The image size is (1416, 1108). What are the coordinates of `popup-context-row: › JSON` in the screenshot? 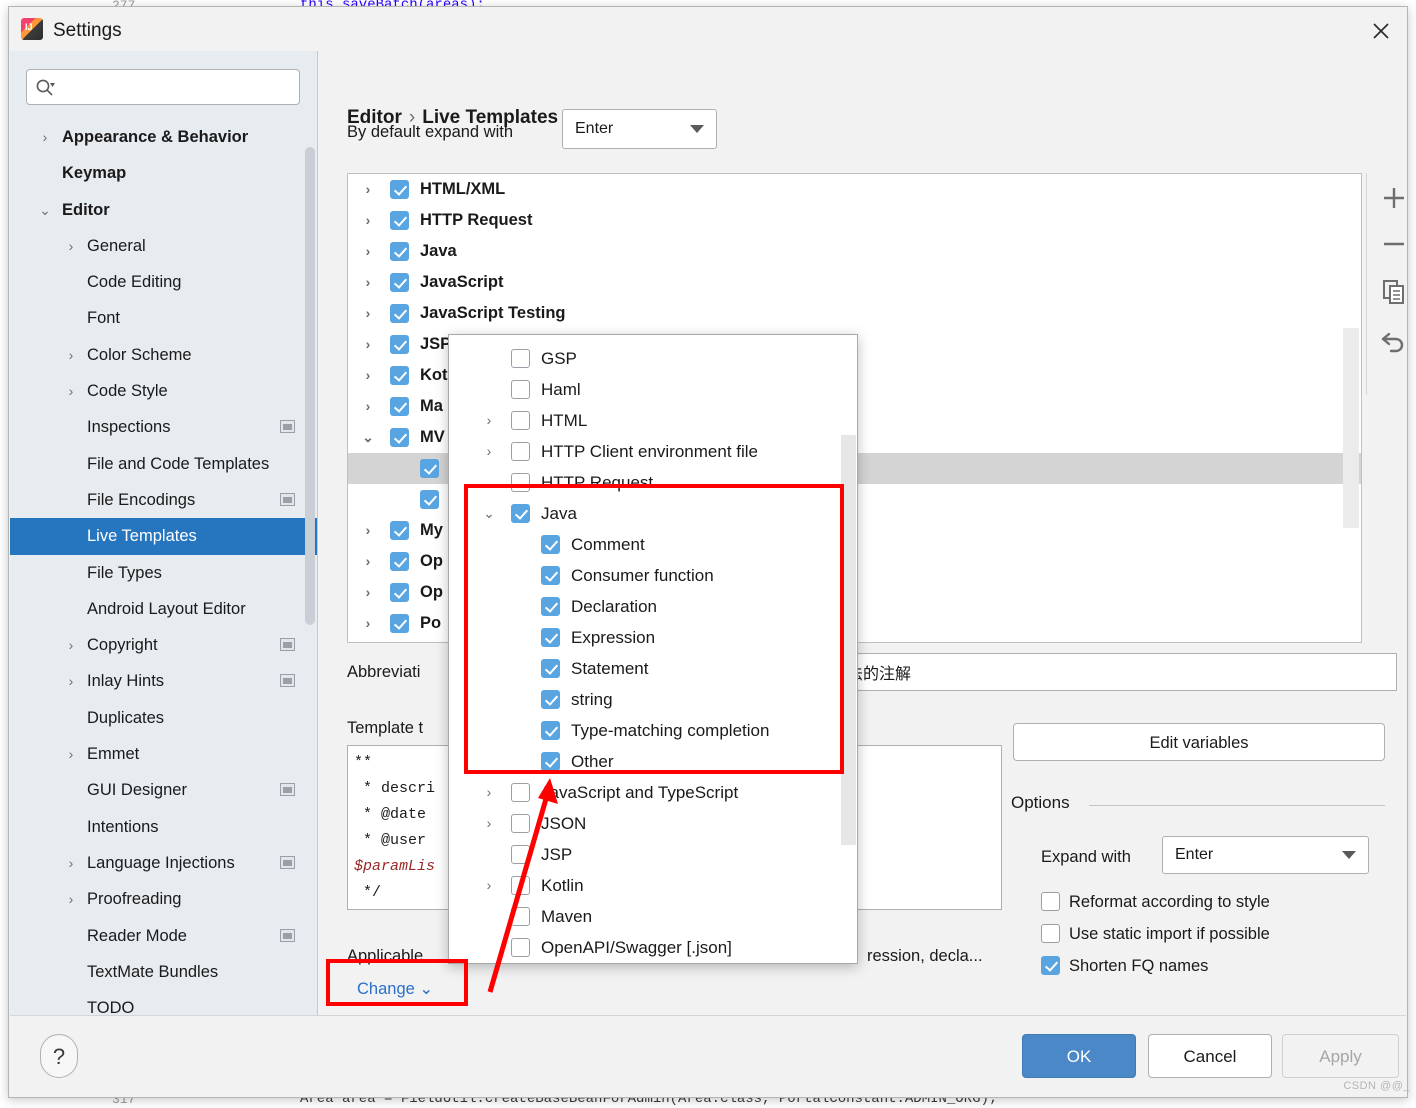 It's located at (653, 823).